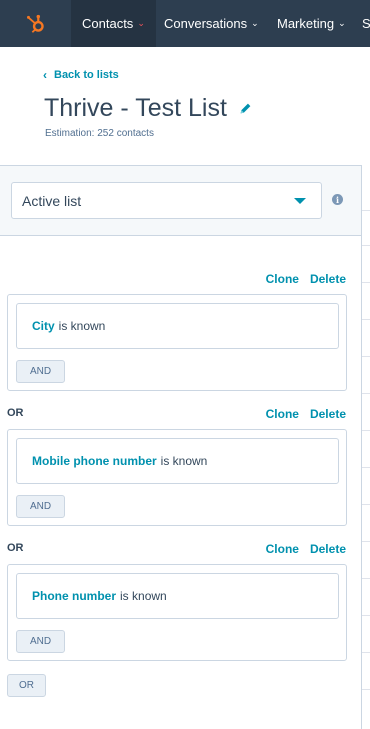 The height and width of the screenshot is (729, 370). I want to click on filter-property: Phone number, so click(74, 596).